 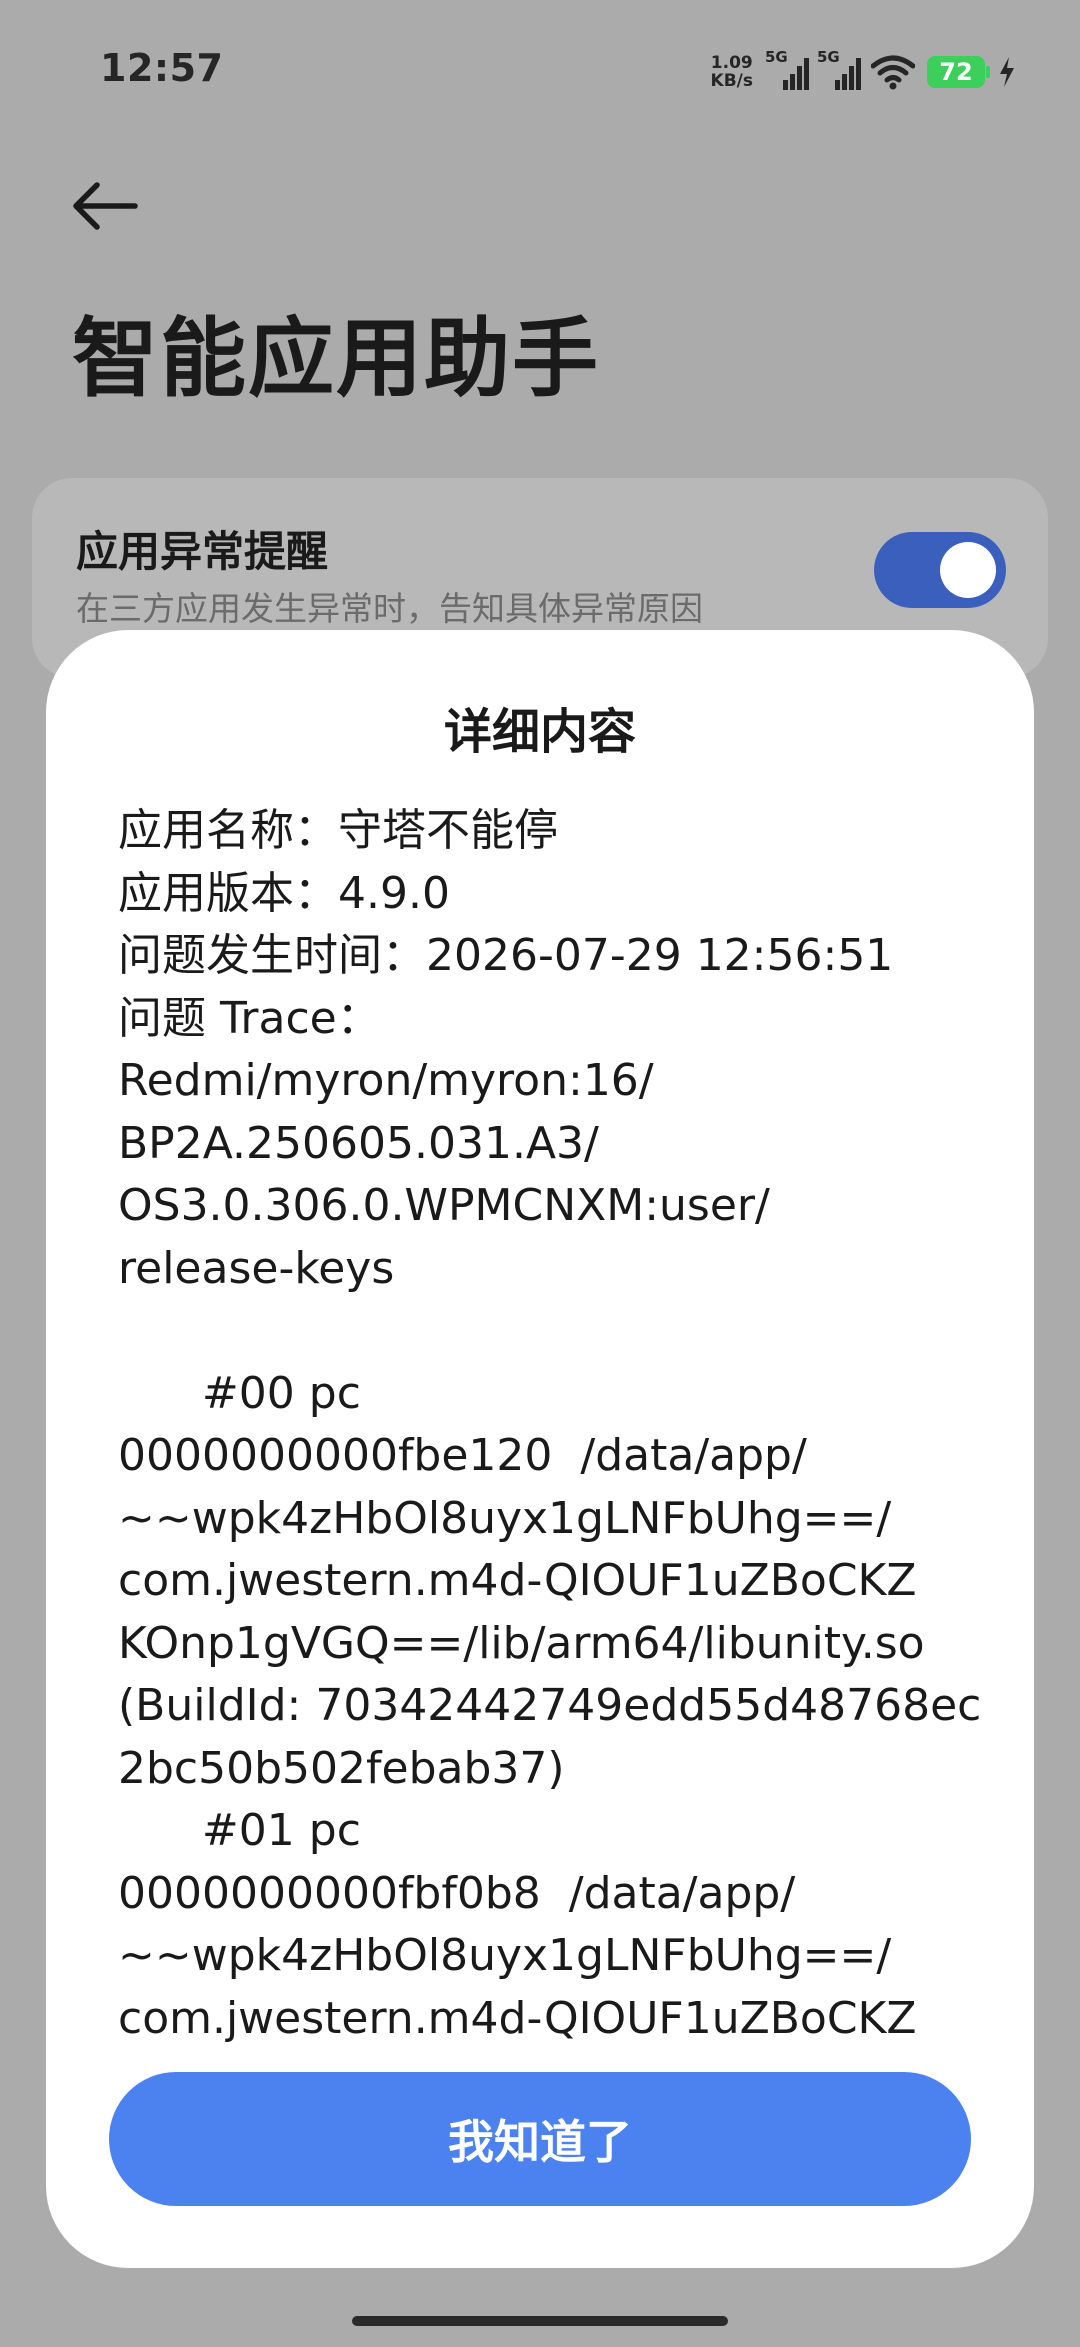 What do you see at coordinates (540, 2321) in the screenshot?
I see `home-indicator` at bounding box center [540, 2321].